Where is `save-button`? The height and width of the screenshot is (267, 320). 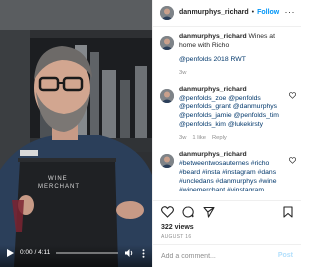
save-button is located at coordinates (288, 212).